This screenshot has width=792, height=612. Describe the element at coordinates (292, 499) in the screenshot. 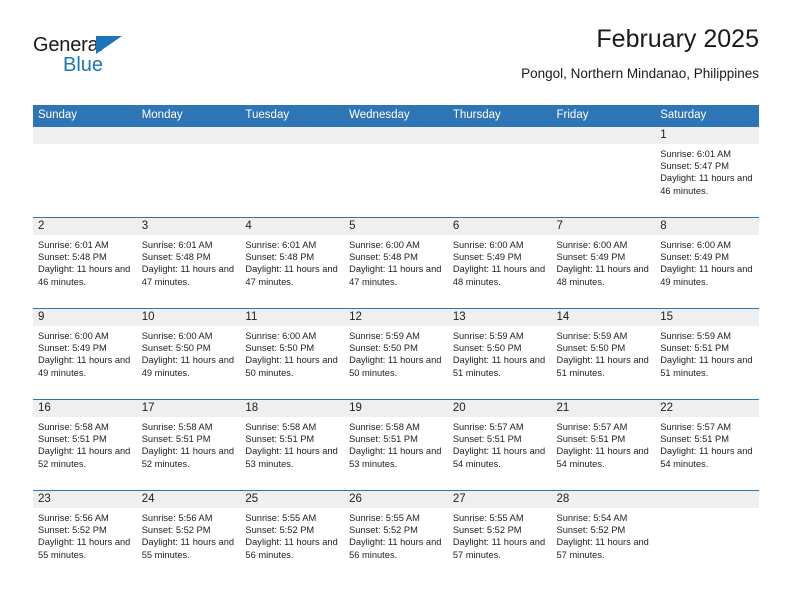

I see `day-number: 25` at that location.